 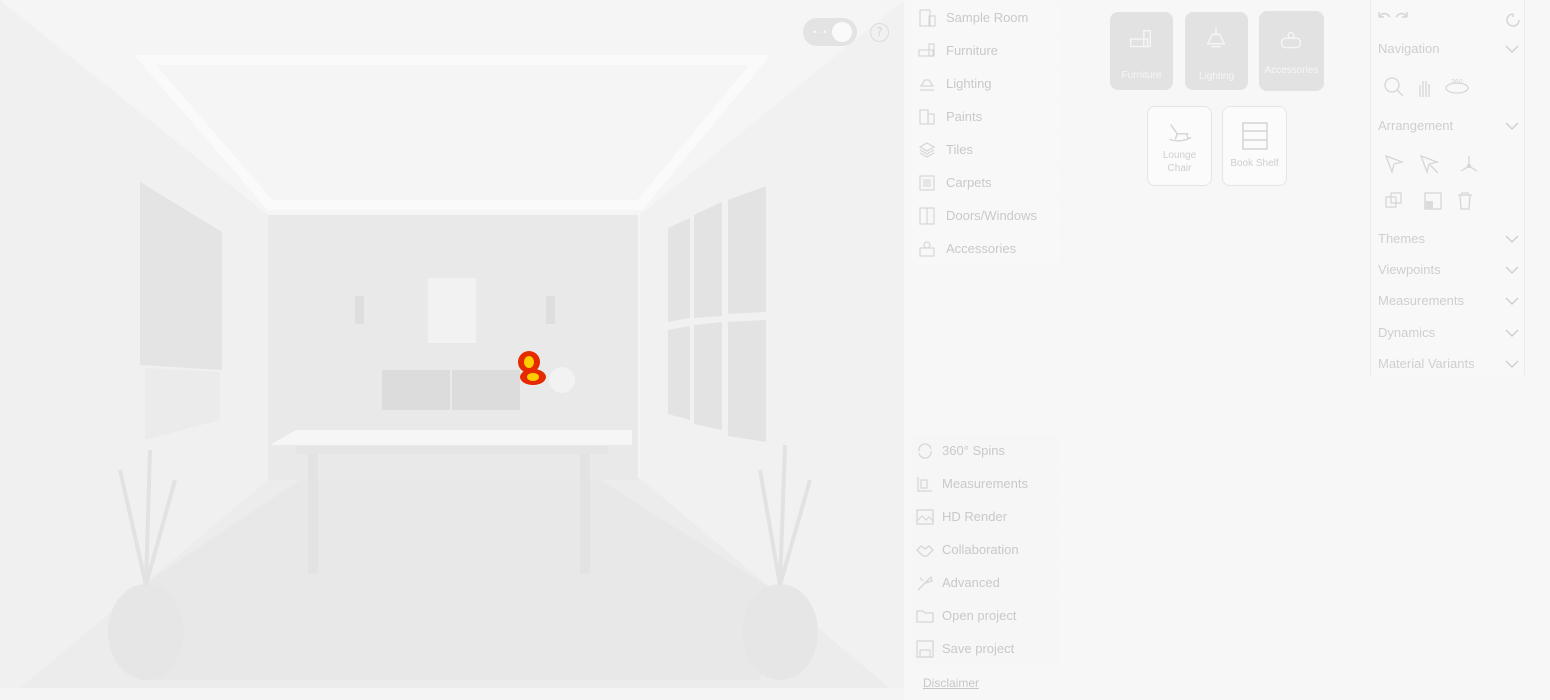 I want to click on help-button: ?, so click(x=879, y=32).